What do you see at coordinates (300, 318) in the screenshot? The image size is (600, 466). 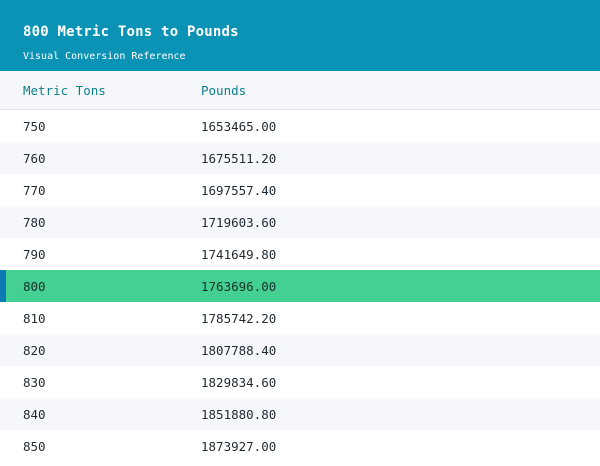 I see `table-row: 810 1785742.20` at bounding box center [300, 318].